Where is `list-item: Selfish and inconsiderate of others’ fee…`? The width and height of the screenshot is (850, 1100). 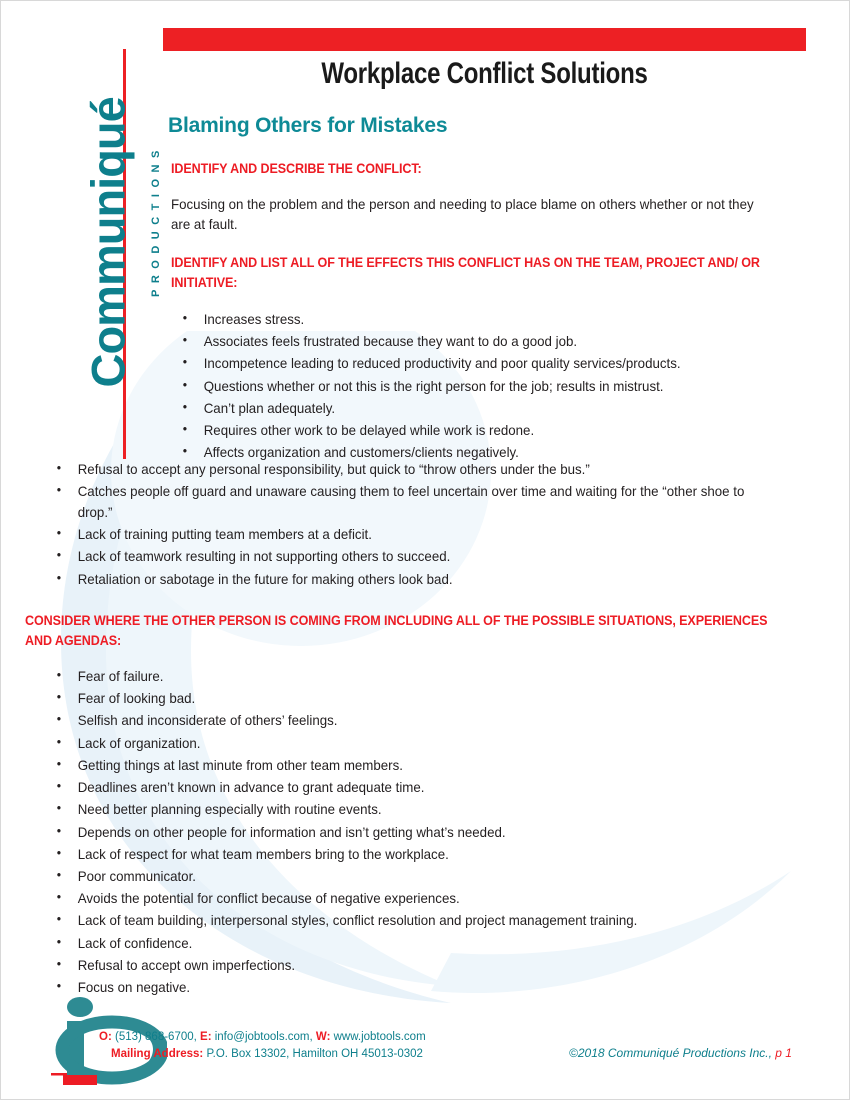
list-item: Selfish and inconsiderate of others’ fee… is located at coordinates (419, 720).